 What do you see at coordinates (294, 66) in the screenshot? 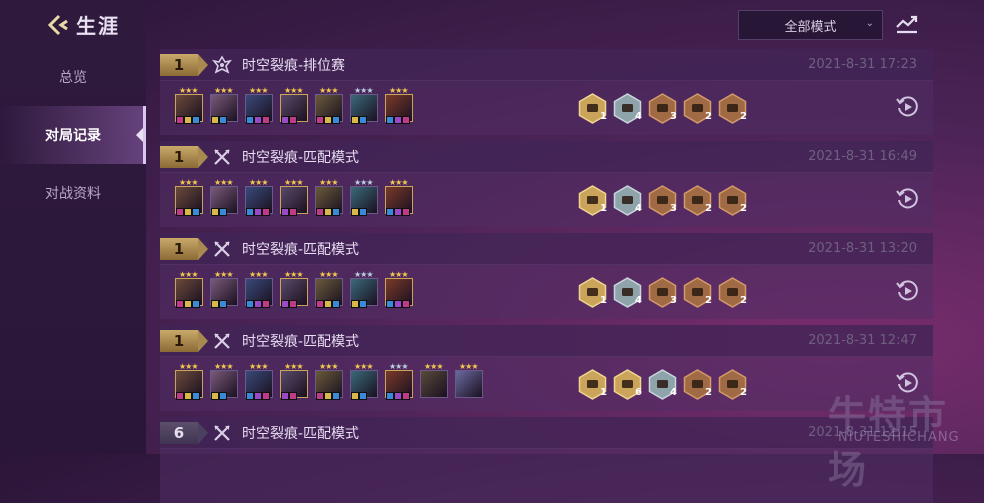
I see `match-mode-label: 时空裂痕-排位赛` at bounding box center [294, 66].